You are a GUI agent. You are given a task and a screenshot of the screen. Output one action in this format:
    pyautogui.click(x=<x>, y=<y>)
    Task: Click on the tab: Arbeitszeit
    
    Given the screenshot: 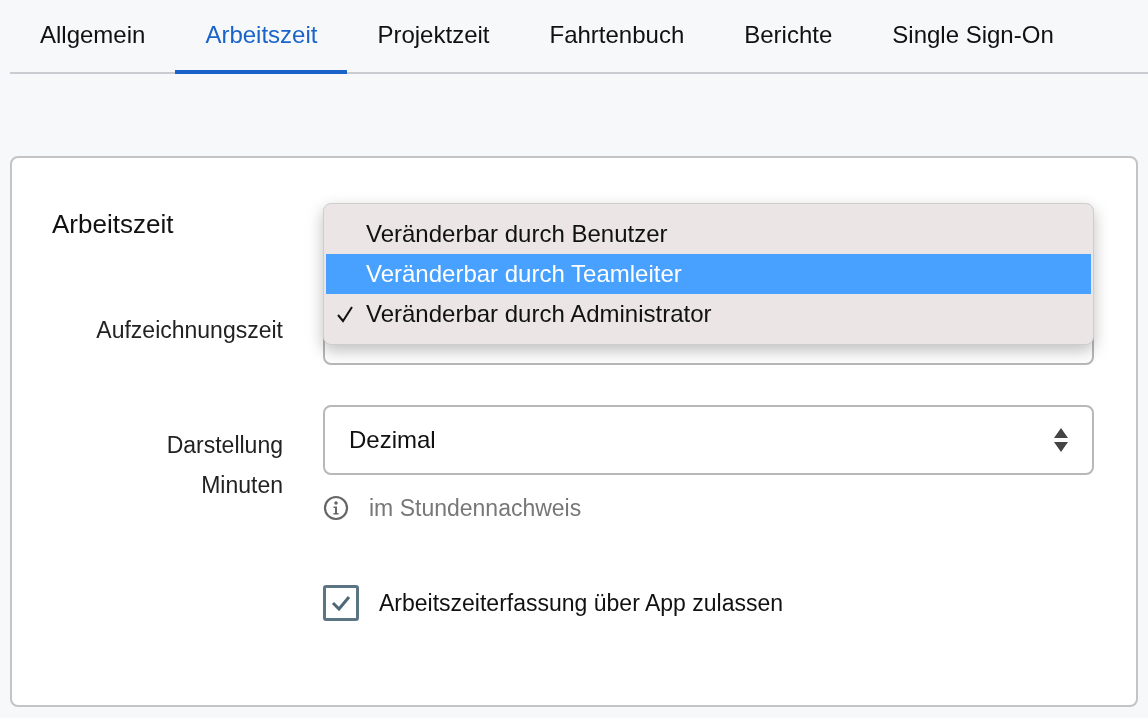 What is the action you would take?
    pyautogui.click(x=261, y=37)
    